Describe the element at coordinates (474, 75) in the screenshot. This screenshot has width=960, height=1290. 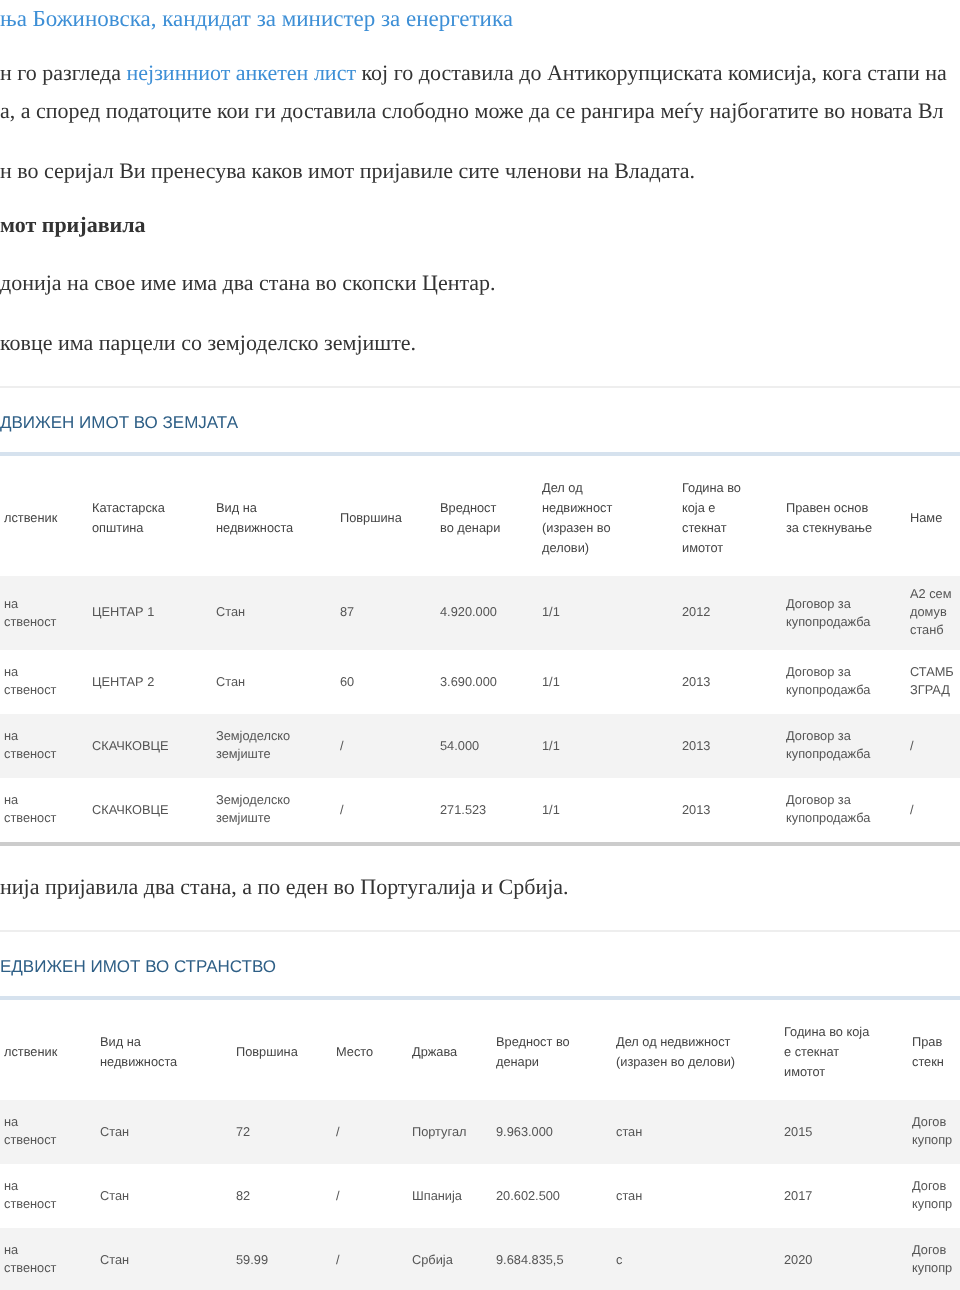
I see `paragraph-text: н го разгледа нејзинниот анкетен лист кој го доставила до Антикорупциската комисија, кога стапи на` at that location.